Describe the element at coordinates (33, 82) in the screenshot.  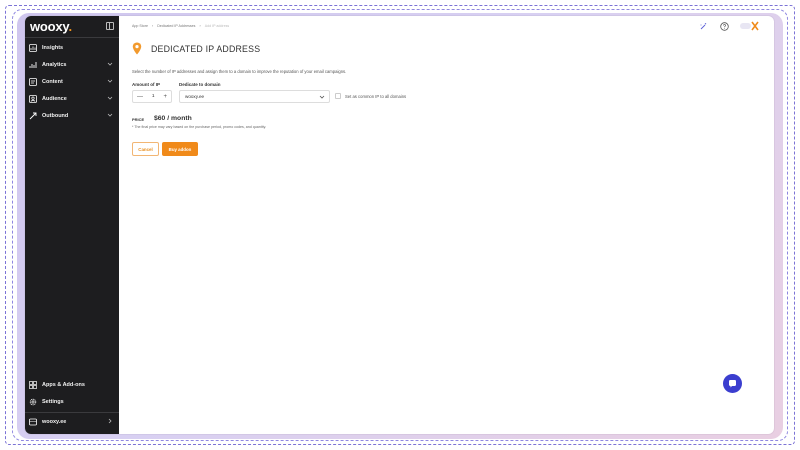
I see `content-icon` at that location.